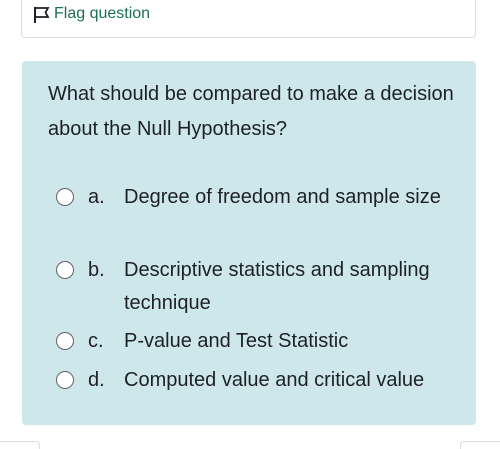 This screenshot has height=449, width=500. Describe the element at coordinates (96, 380) in the screenshot. I see `answer-letter: d.` at that location.